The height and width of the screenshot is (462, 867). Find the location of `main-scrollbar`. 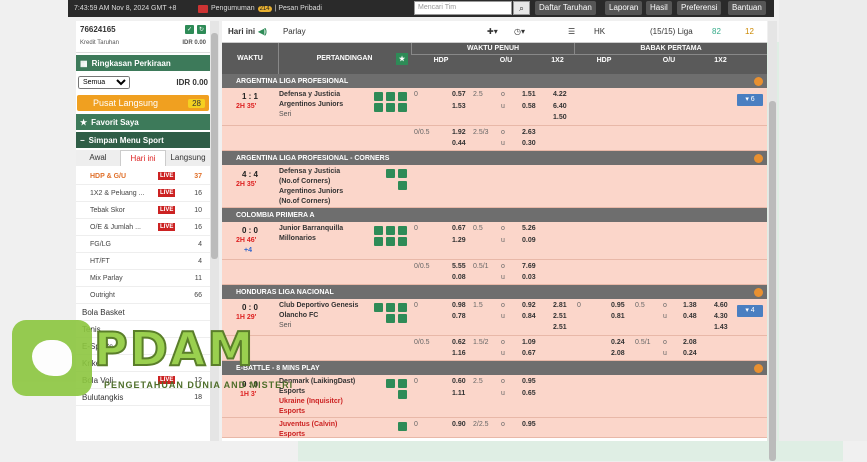

main-scrollbar is located at coordinates (772, 241).